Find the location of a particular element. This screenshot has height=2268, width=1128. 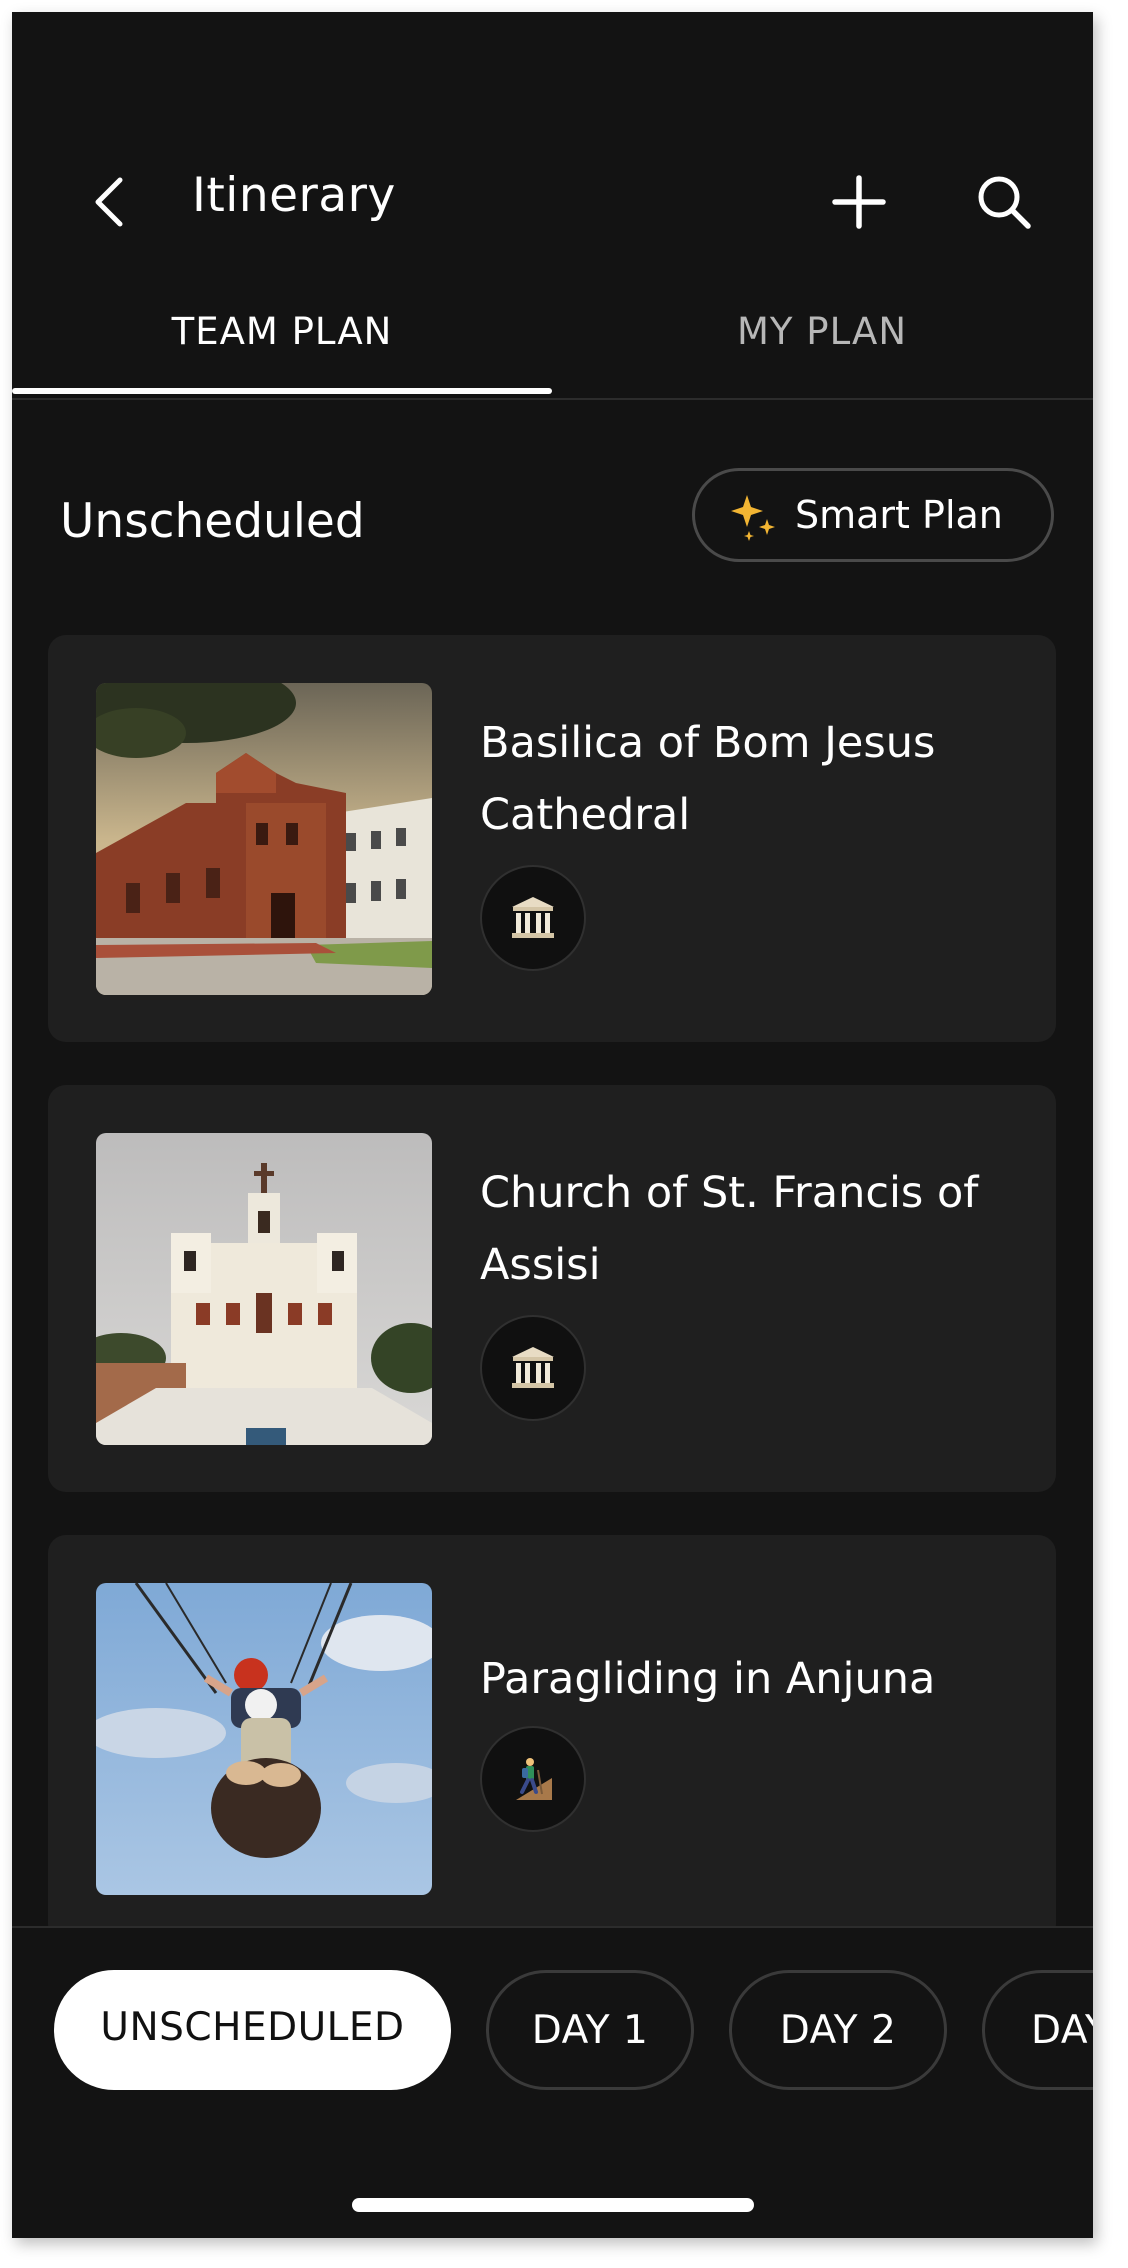

filter-unscheduled: UNSCHEDULED is located at coordinates (252, 2030).